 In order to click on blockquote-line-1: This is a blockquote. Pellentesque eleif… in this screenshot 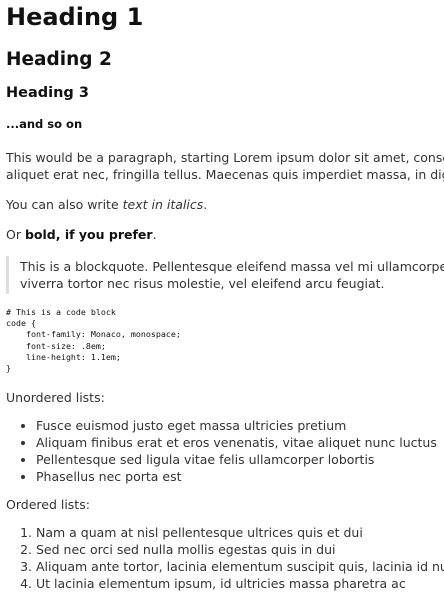, I will do `click(232, 266)`.